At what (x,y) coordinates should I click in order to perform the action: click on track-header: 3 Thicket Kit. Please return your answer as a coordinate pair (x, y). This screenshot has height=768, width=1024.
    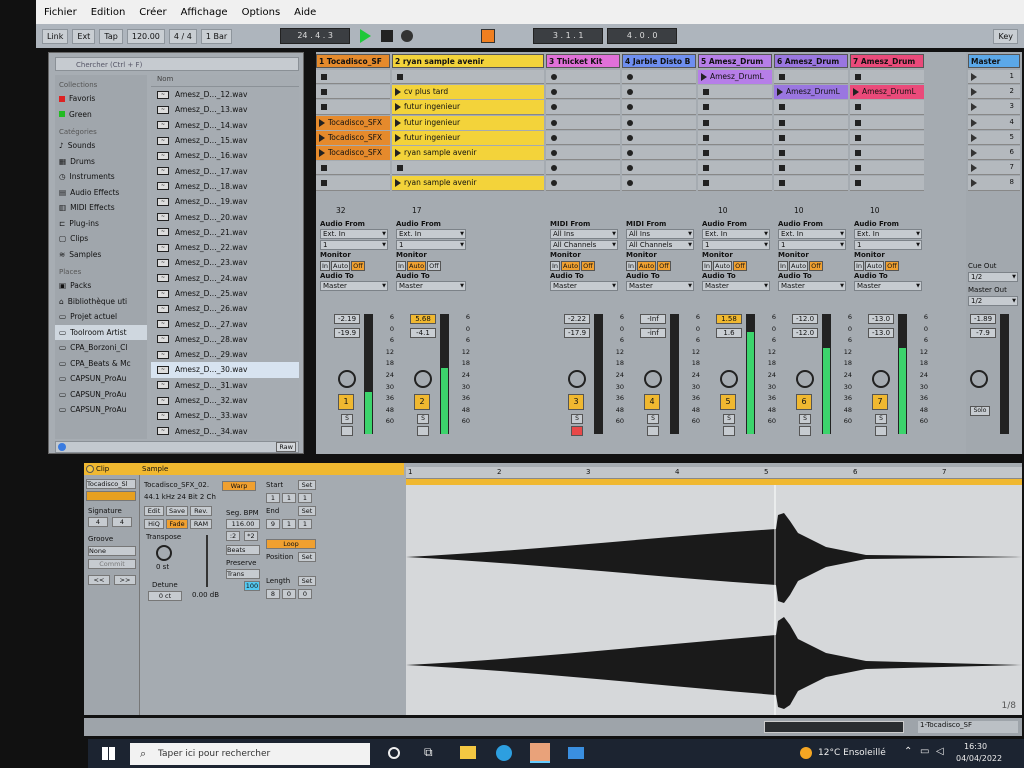
    Looking at the image, I should click on (583, 61).